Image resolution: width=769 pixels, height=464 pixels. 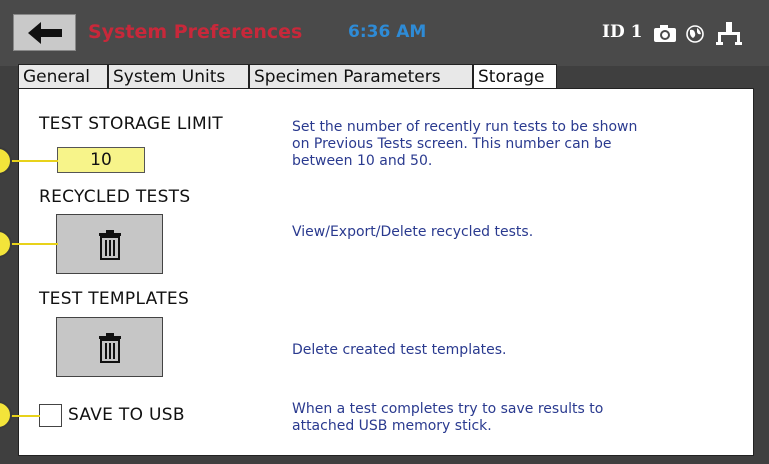 What do you see at coordinates (126, 415) in the screenshot?
I see `save-to-usb-label: SAVE TO USB` at bounding box center [126, 415].